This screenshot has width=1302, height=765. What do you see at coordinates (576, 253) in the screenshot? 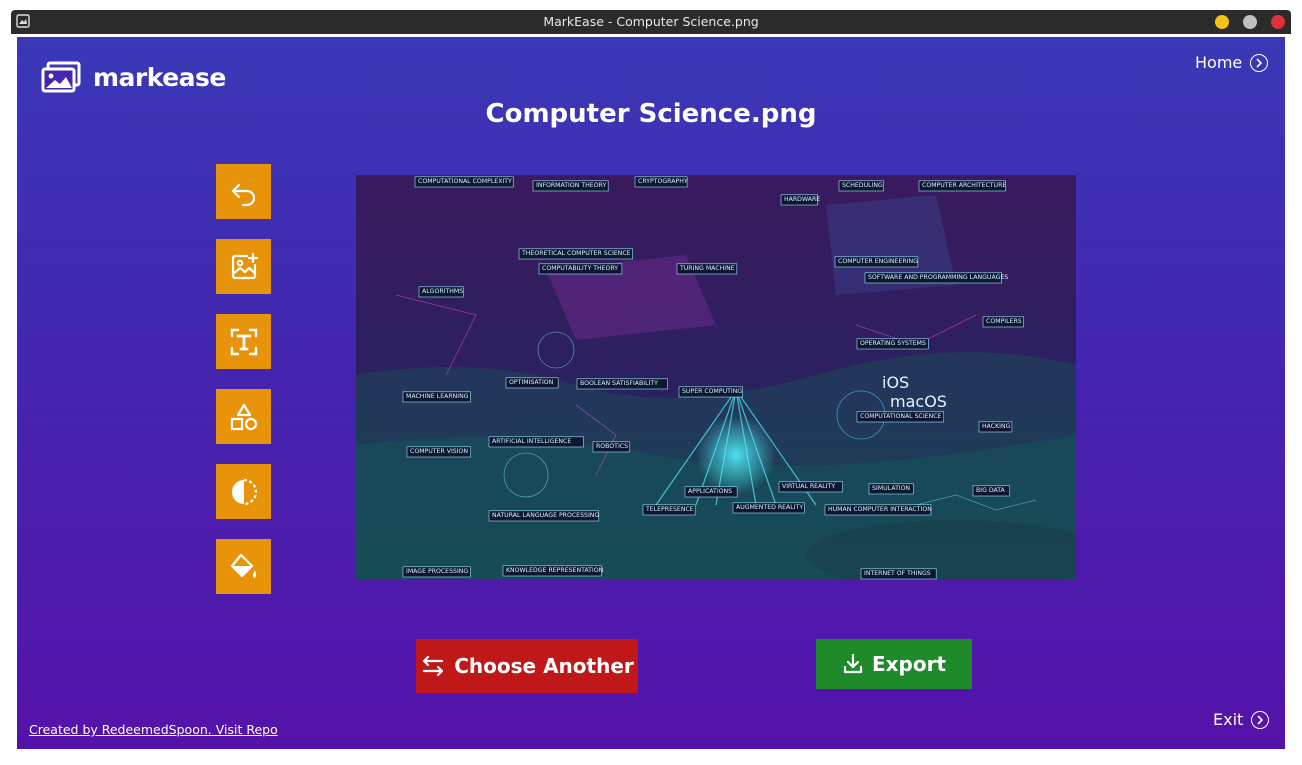
I see `preview-label: THEORETICAL COMPUTER SCIENCE` at bounding box center [576, 253].